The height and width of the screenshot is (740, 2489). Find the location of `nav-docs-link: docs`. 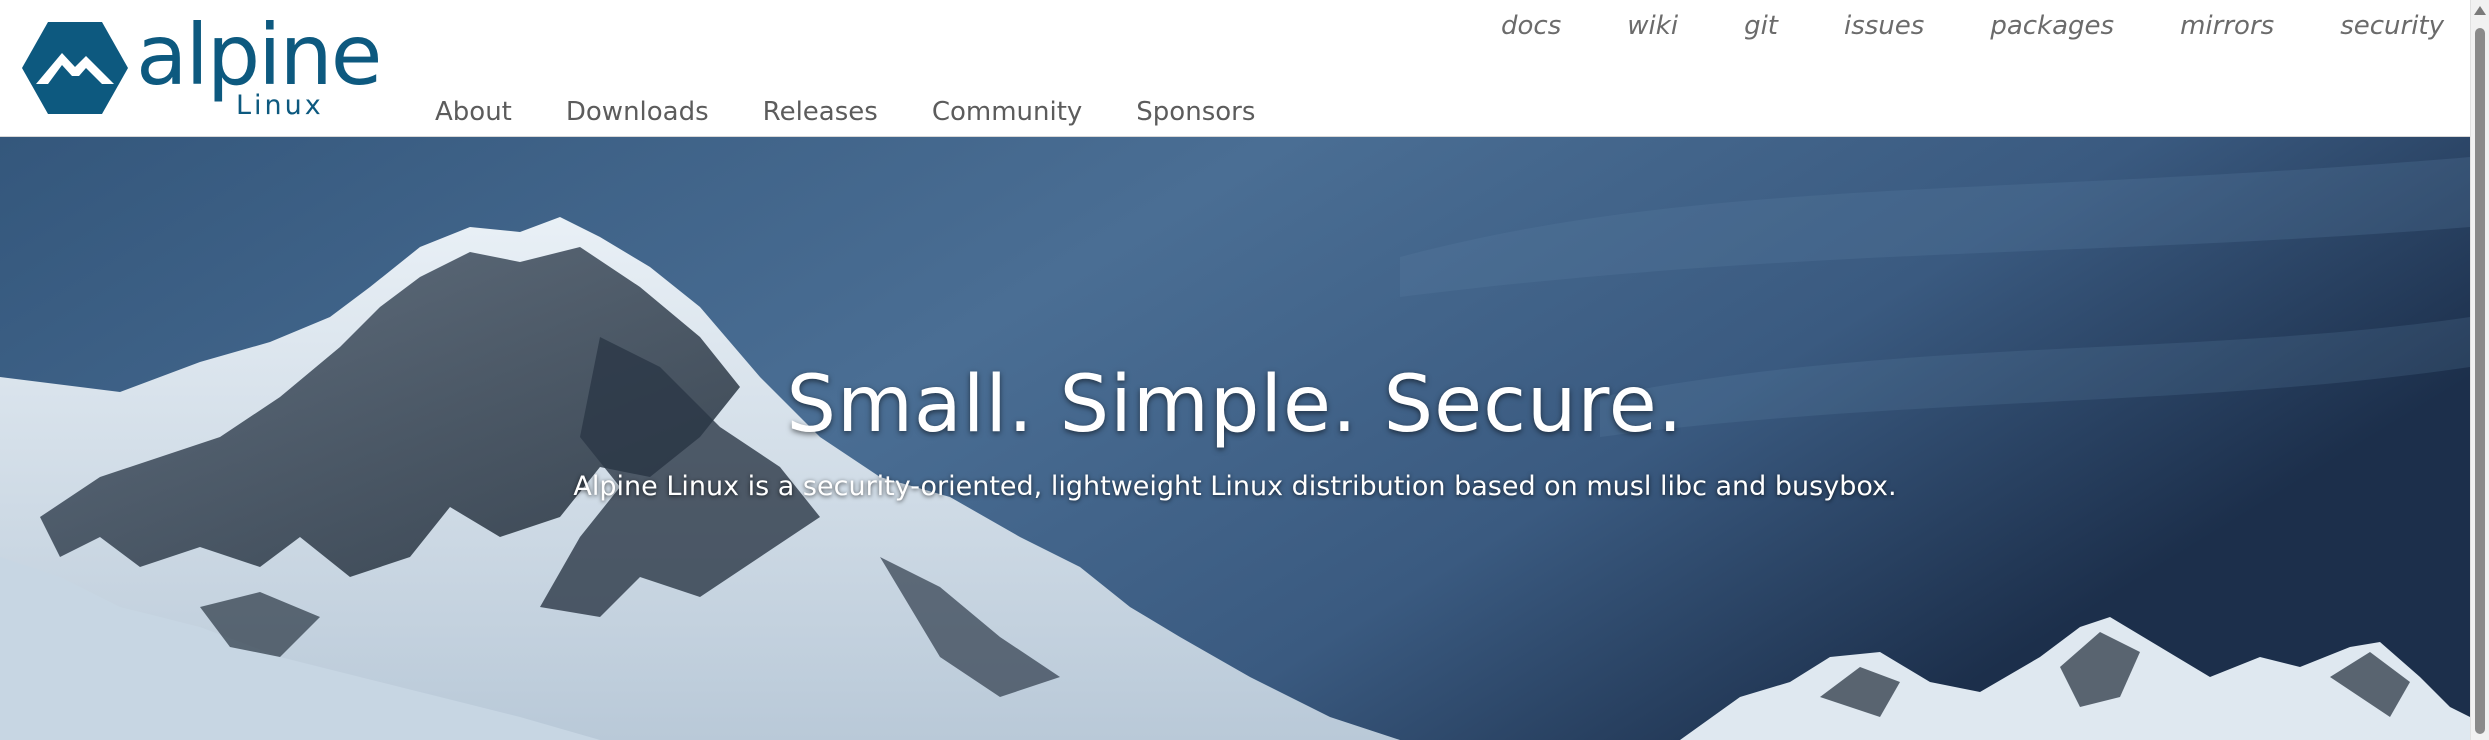

nav-docs-link: docs is located at coordinates (1531, 26).